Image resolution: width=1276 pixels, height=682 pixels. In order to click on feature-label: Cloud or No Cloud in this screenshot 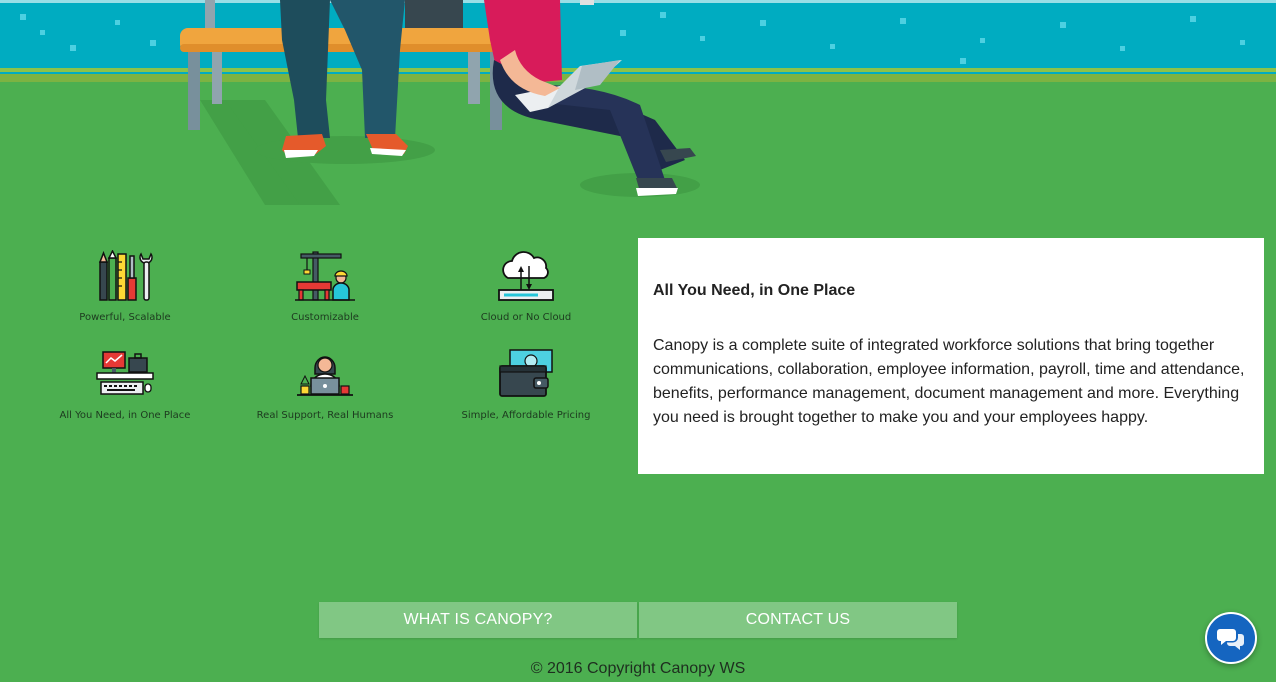, I will do `click(526, 317)`.